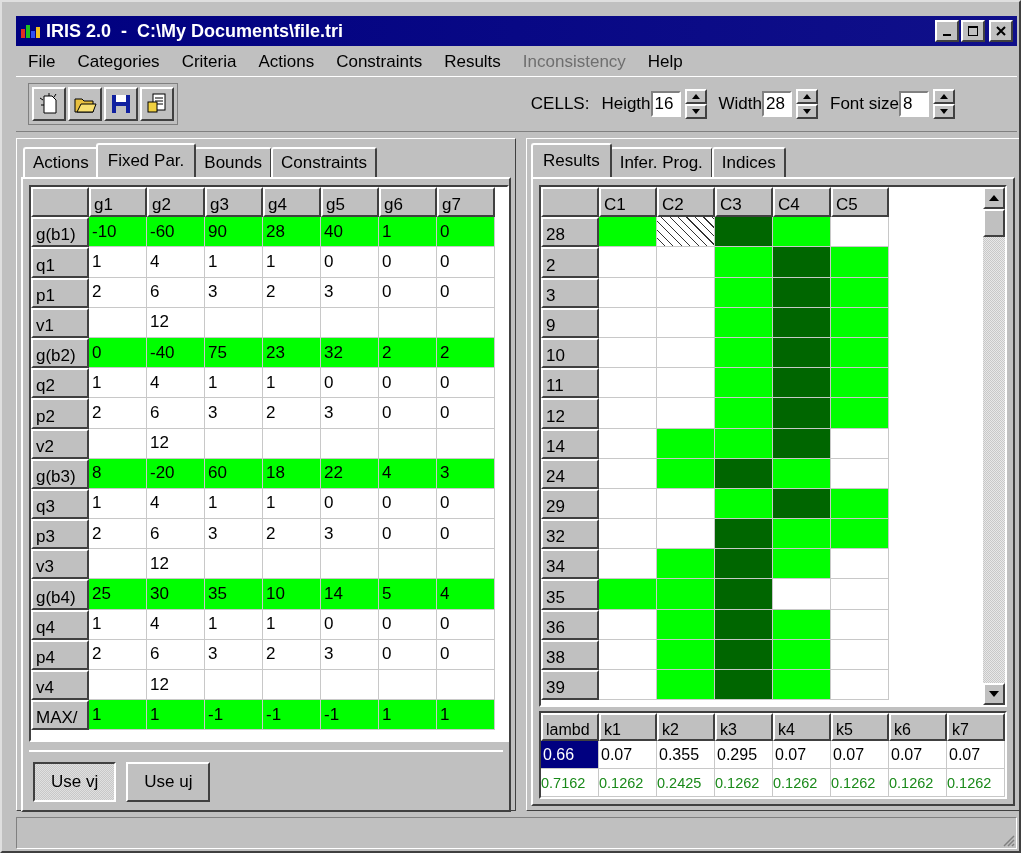 This screenshot has height=853, width=1021. I want to click on close-button, so click(1001, 31).